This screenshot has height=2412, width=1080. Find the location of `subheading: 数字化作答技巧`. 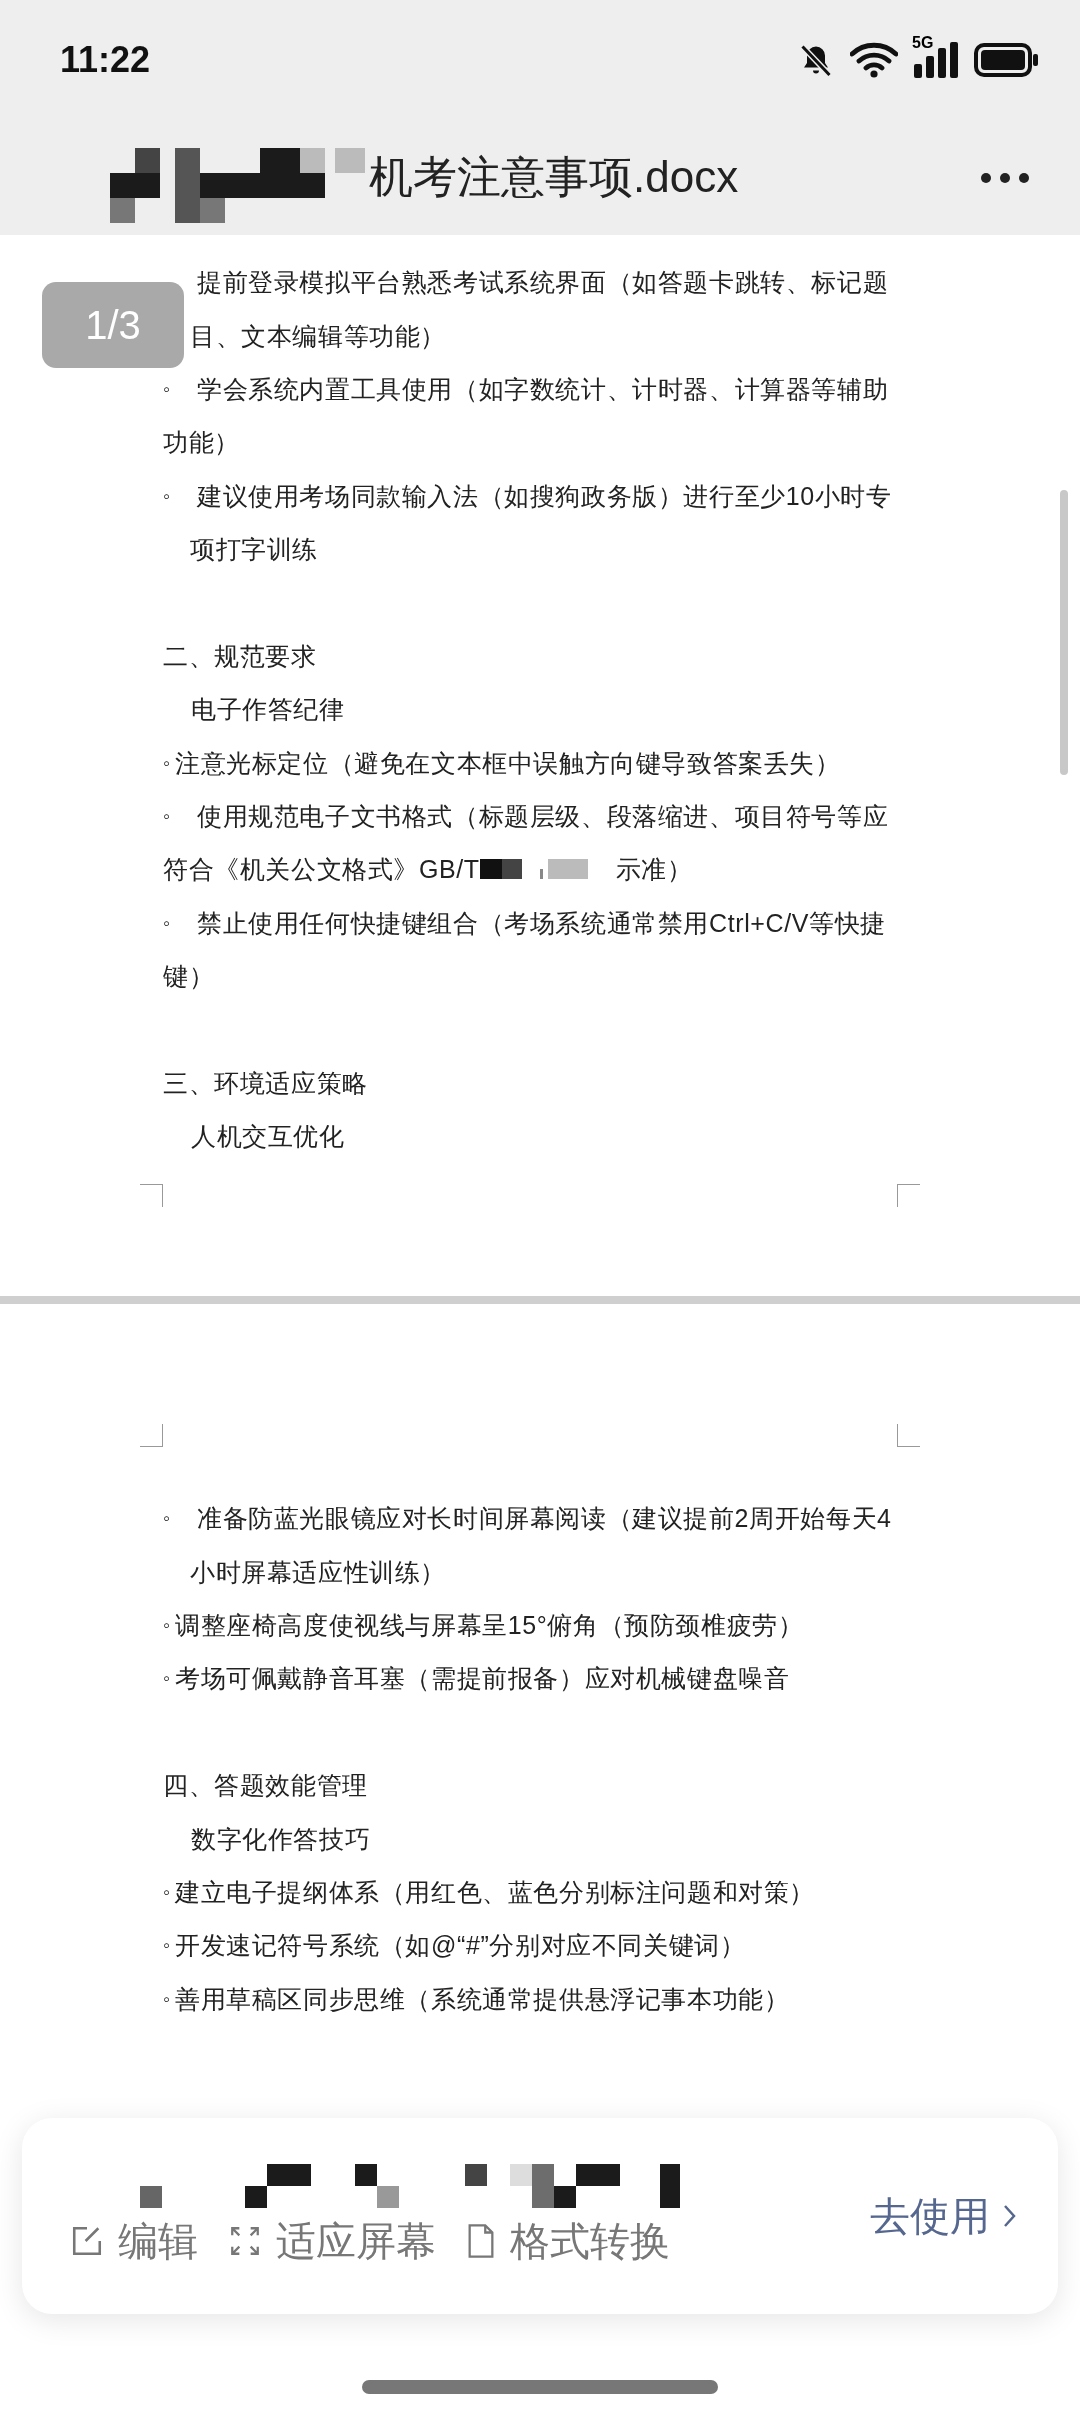

subheading: 数字化作答技巧 is located at coordinates (281, 1839).